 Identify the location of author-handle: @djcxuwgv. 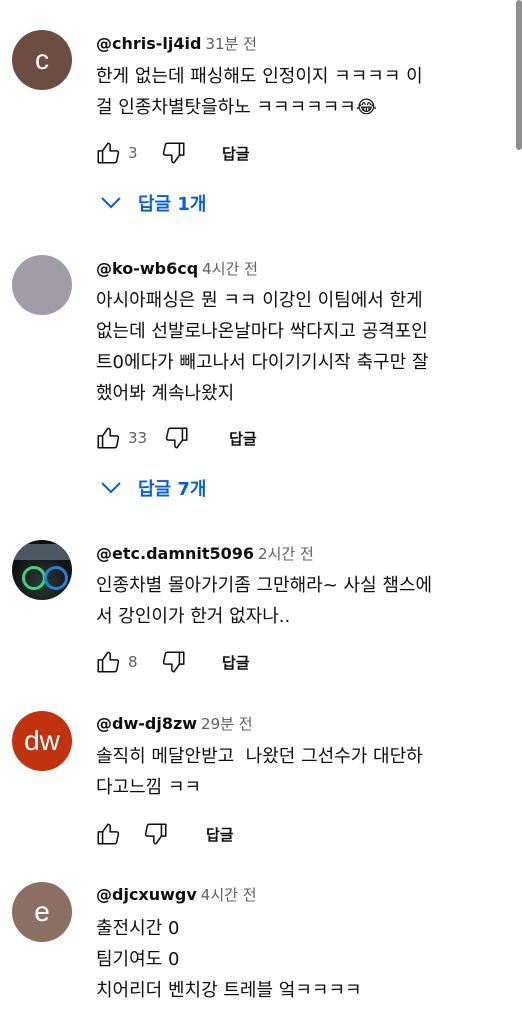
(146, 894).